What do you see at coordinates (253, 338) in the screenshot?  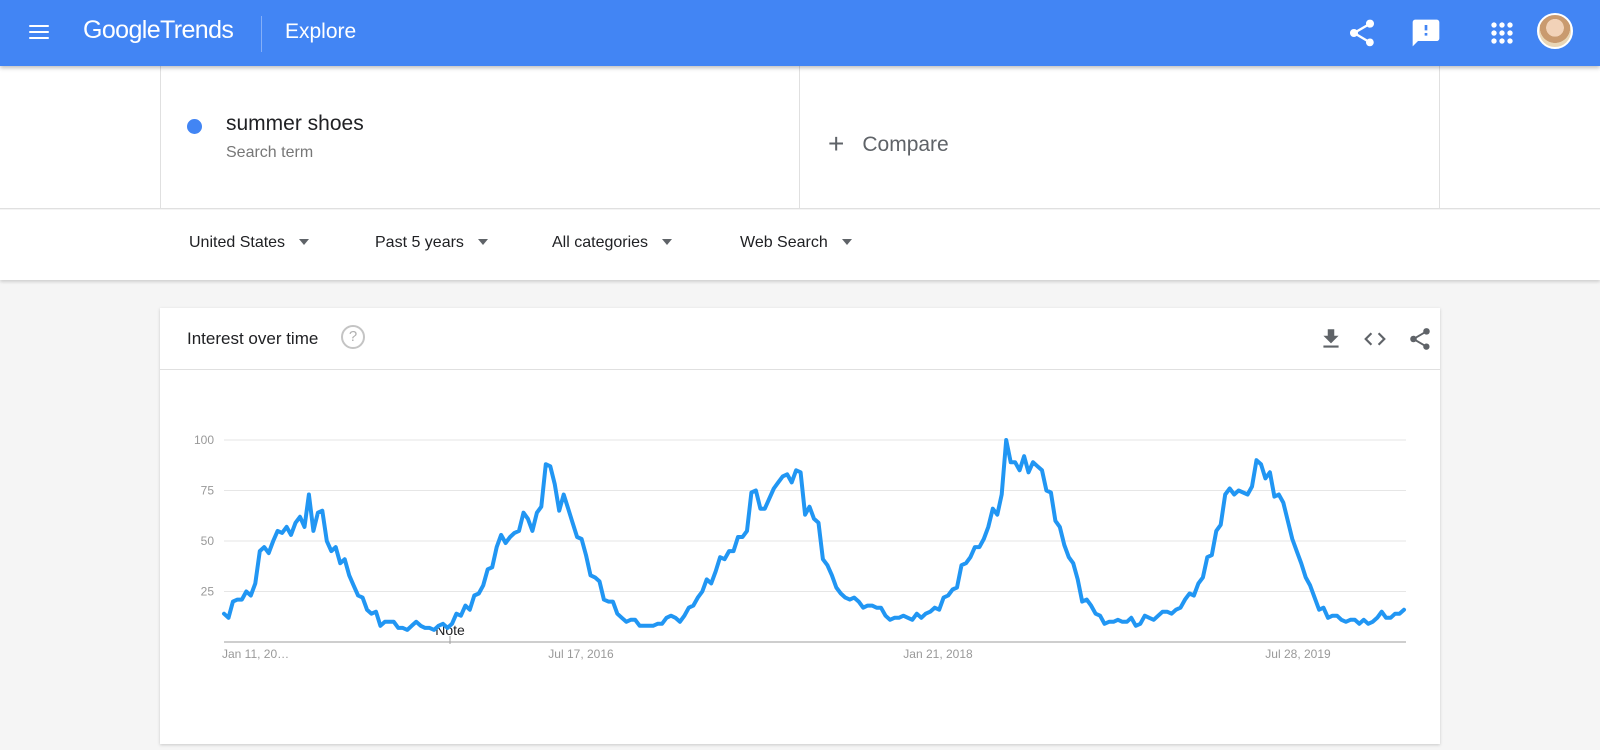 I see `card-title: Interest over time` at bounding box center [253, 338].